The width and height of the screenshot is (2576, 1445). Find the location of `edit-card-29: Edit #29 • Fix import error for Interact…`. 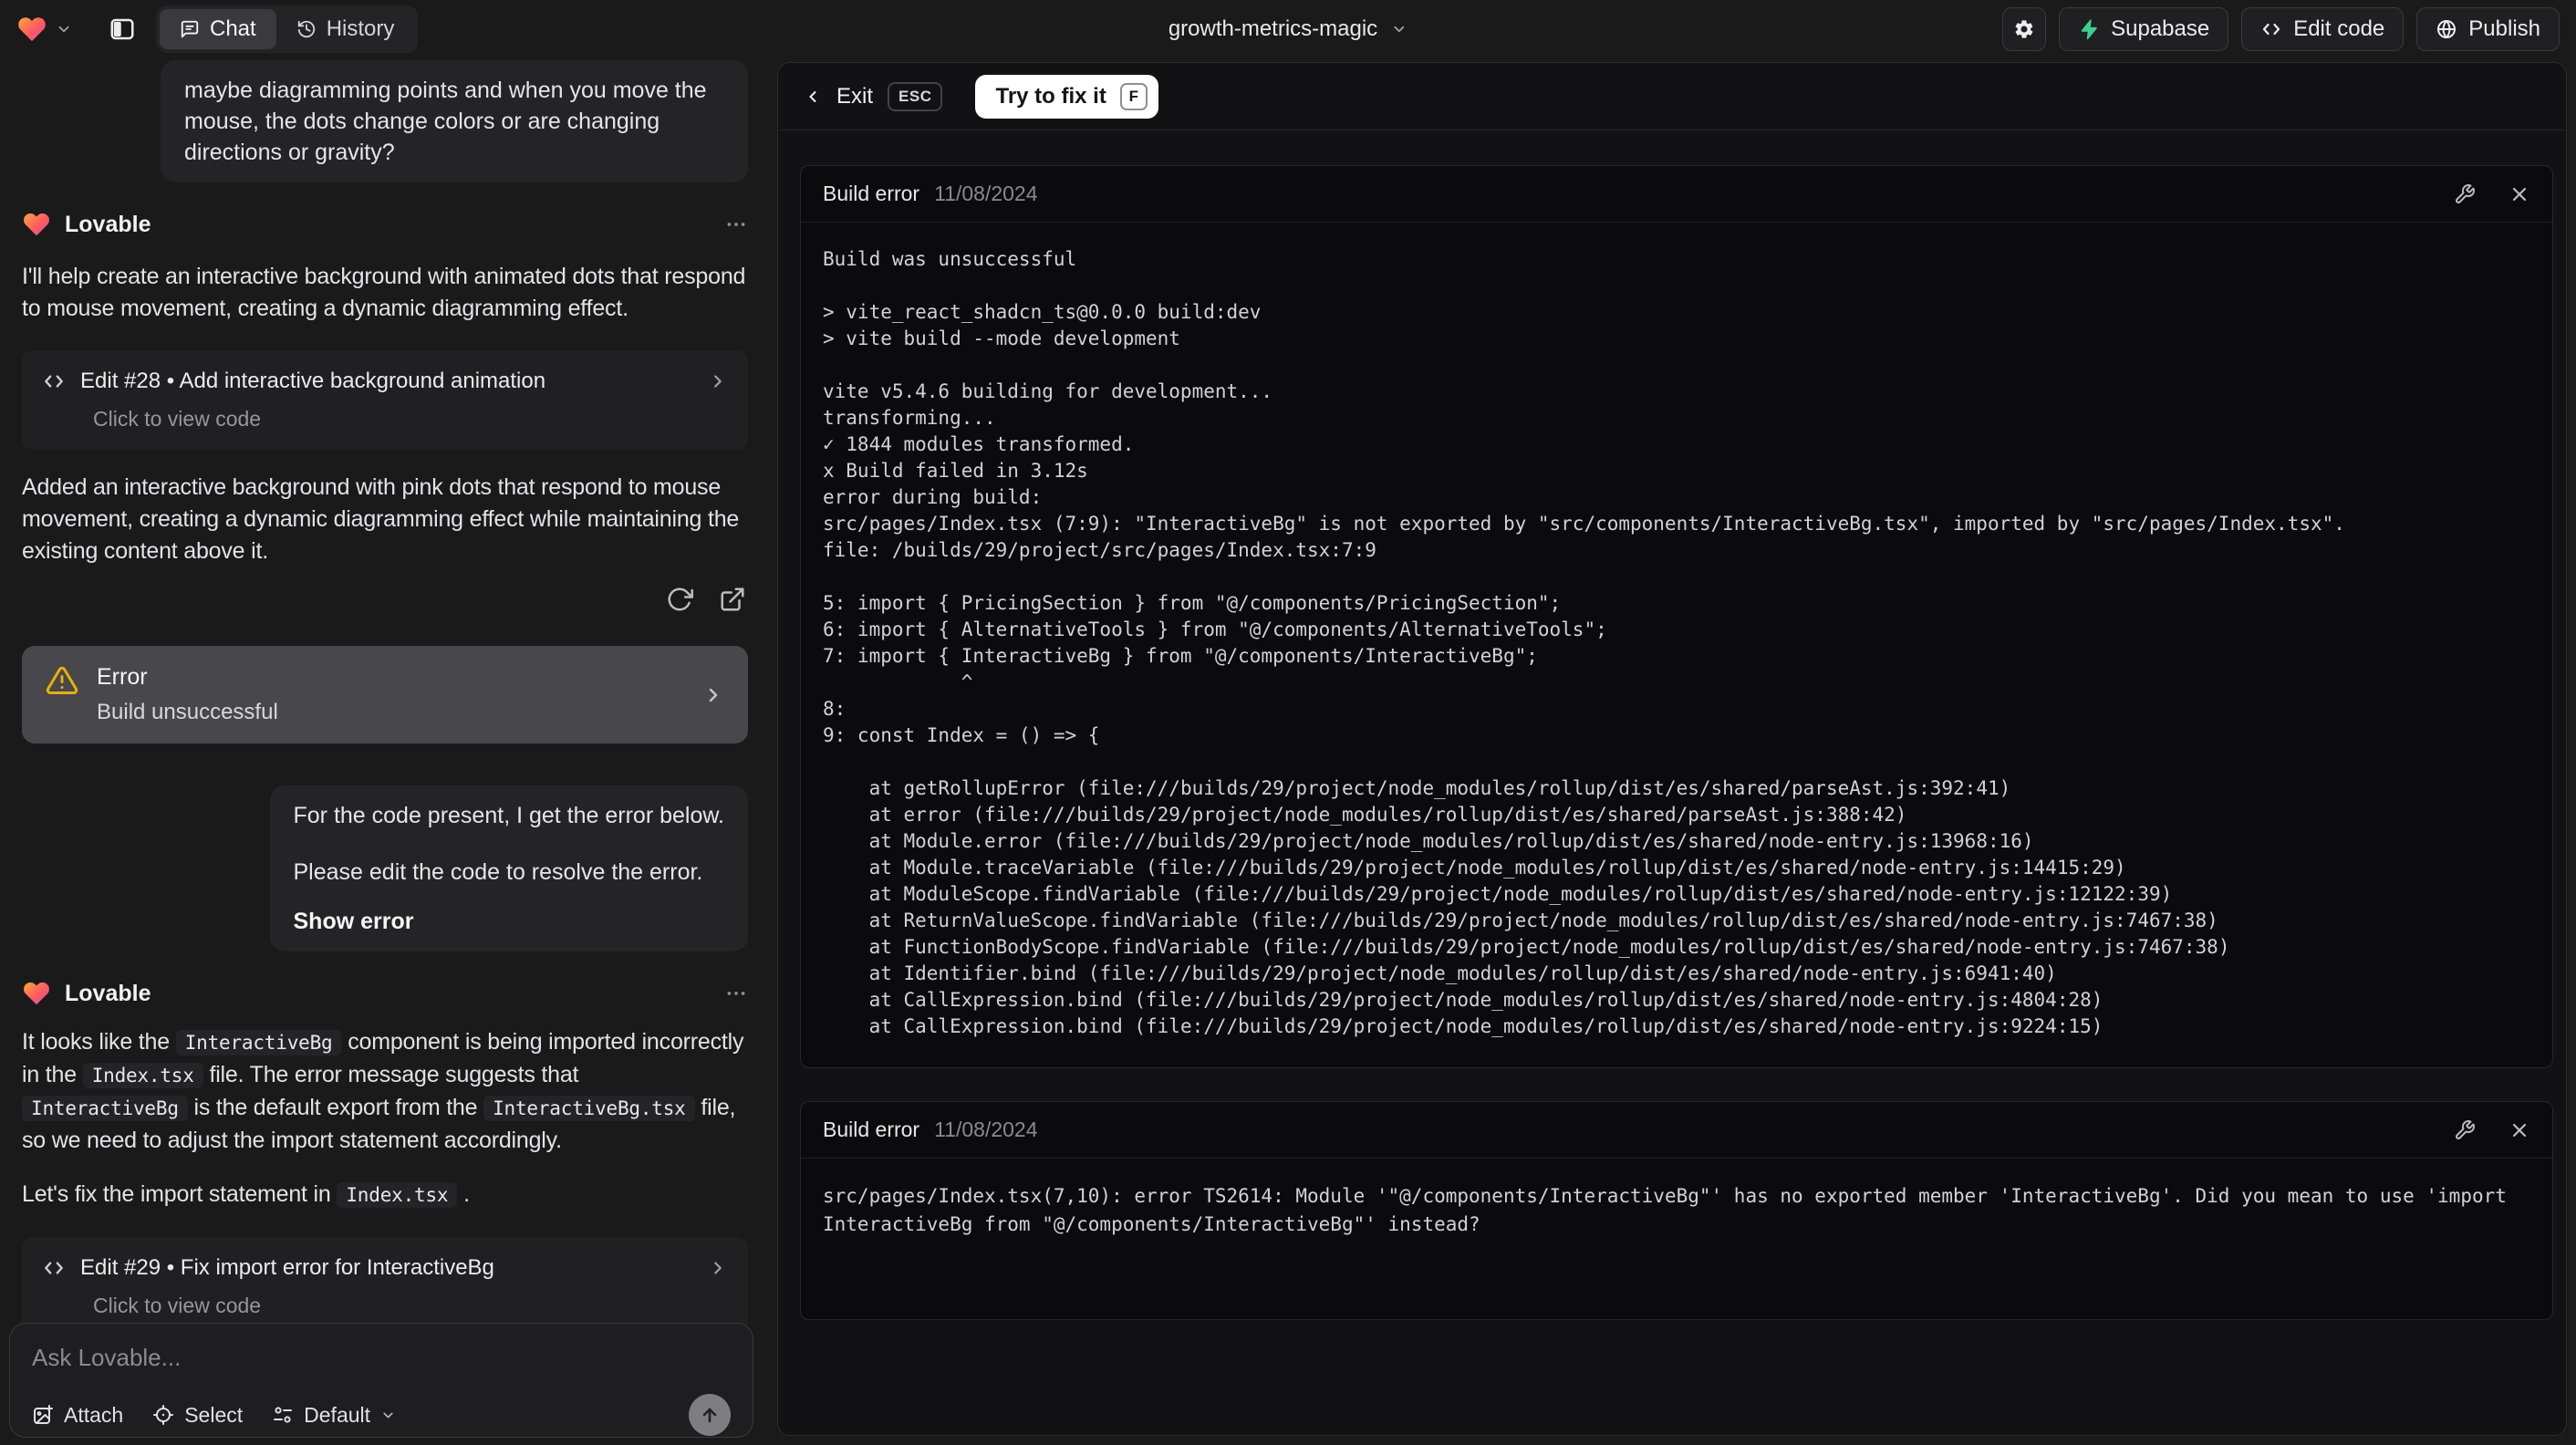

edit-card-29: Edit #29 • Fix import error for Interact… is located at coordinates (385, 1286).